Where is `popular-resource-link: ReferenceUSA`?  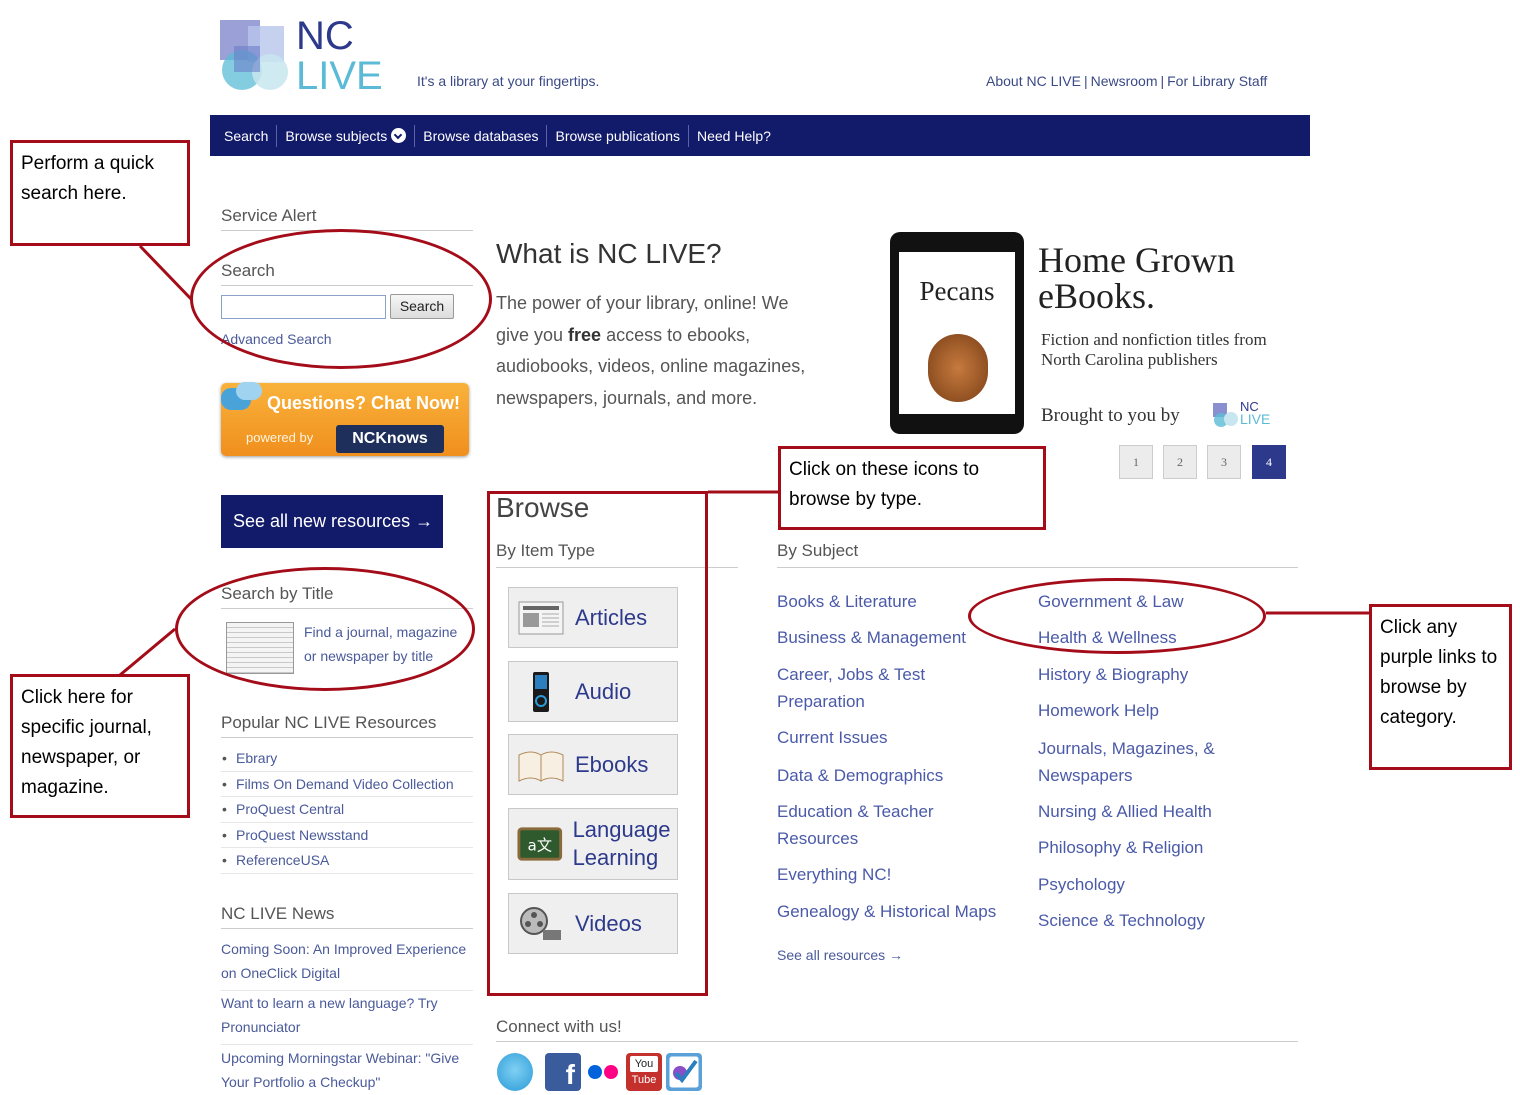 popular-resource-link: ReferenceUSA is located at coordinates (347, 861).